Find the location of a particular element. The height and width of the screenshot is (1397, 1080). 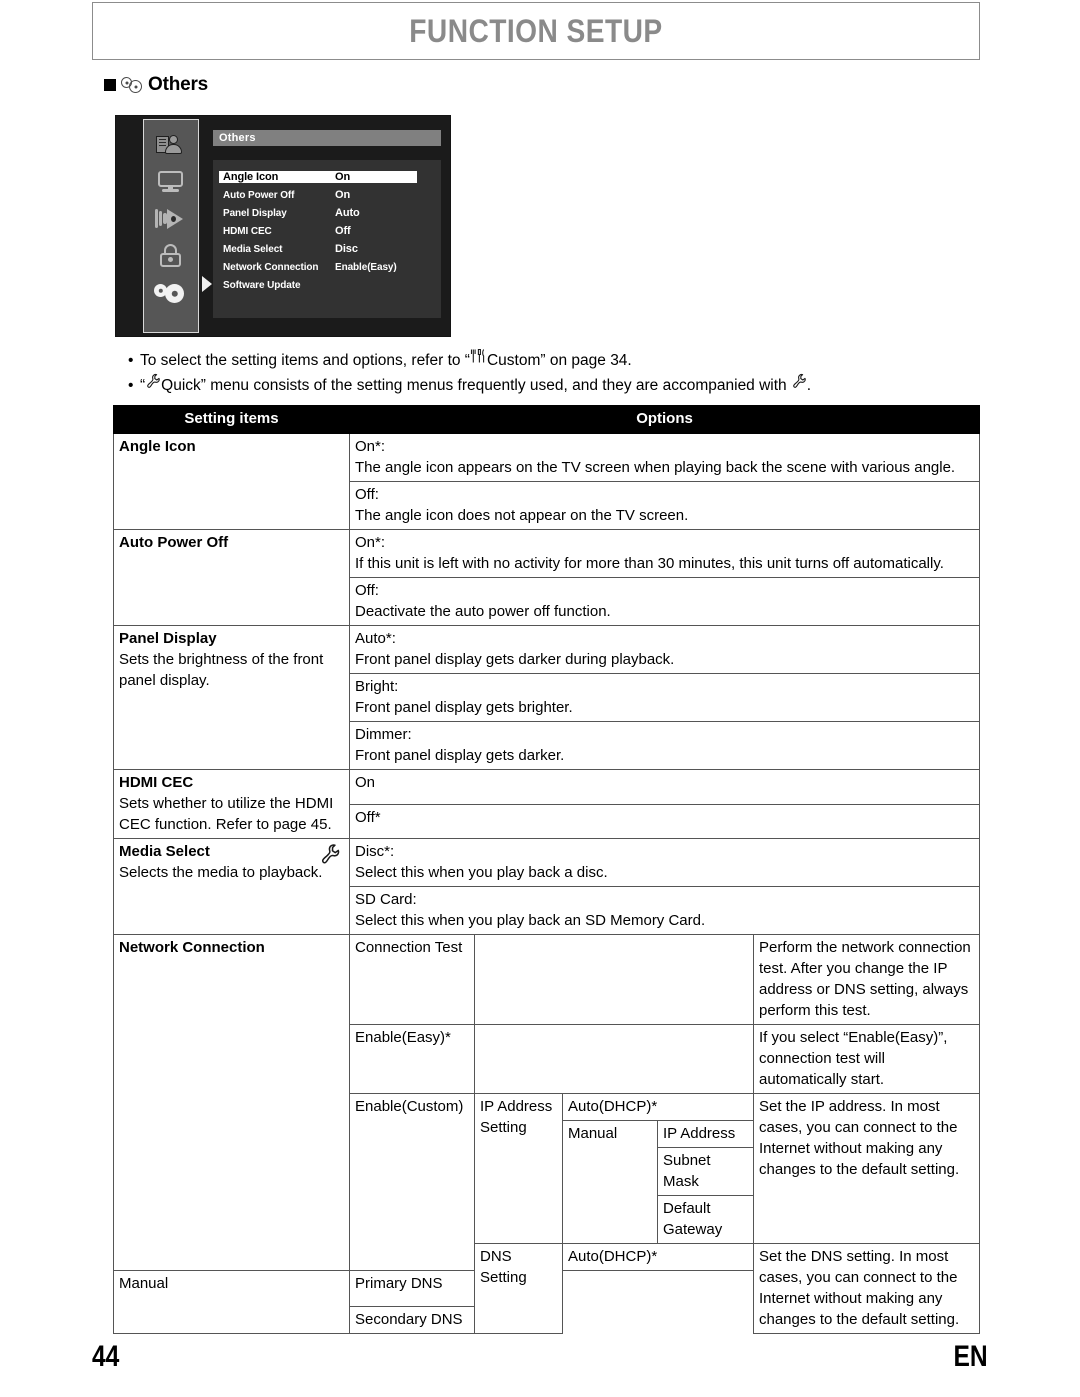

osd-row-panel-display: Panel Display Auto is located at coordinates (330, 213).